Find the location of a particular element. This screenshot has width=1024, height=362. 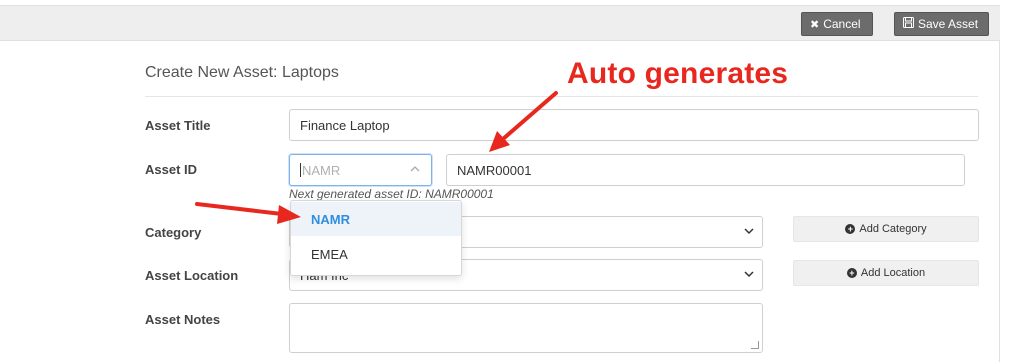

add-category-button: + Add Category is located at coordinates (886, 229).